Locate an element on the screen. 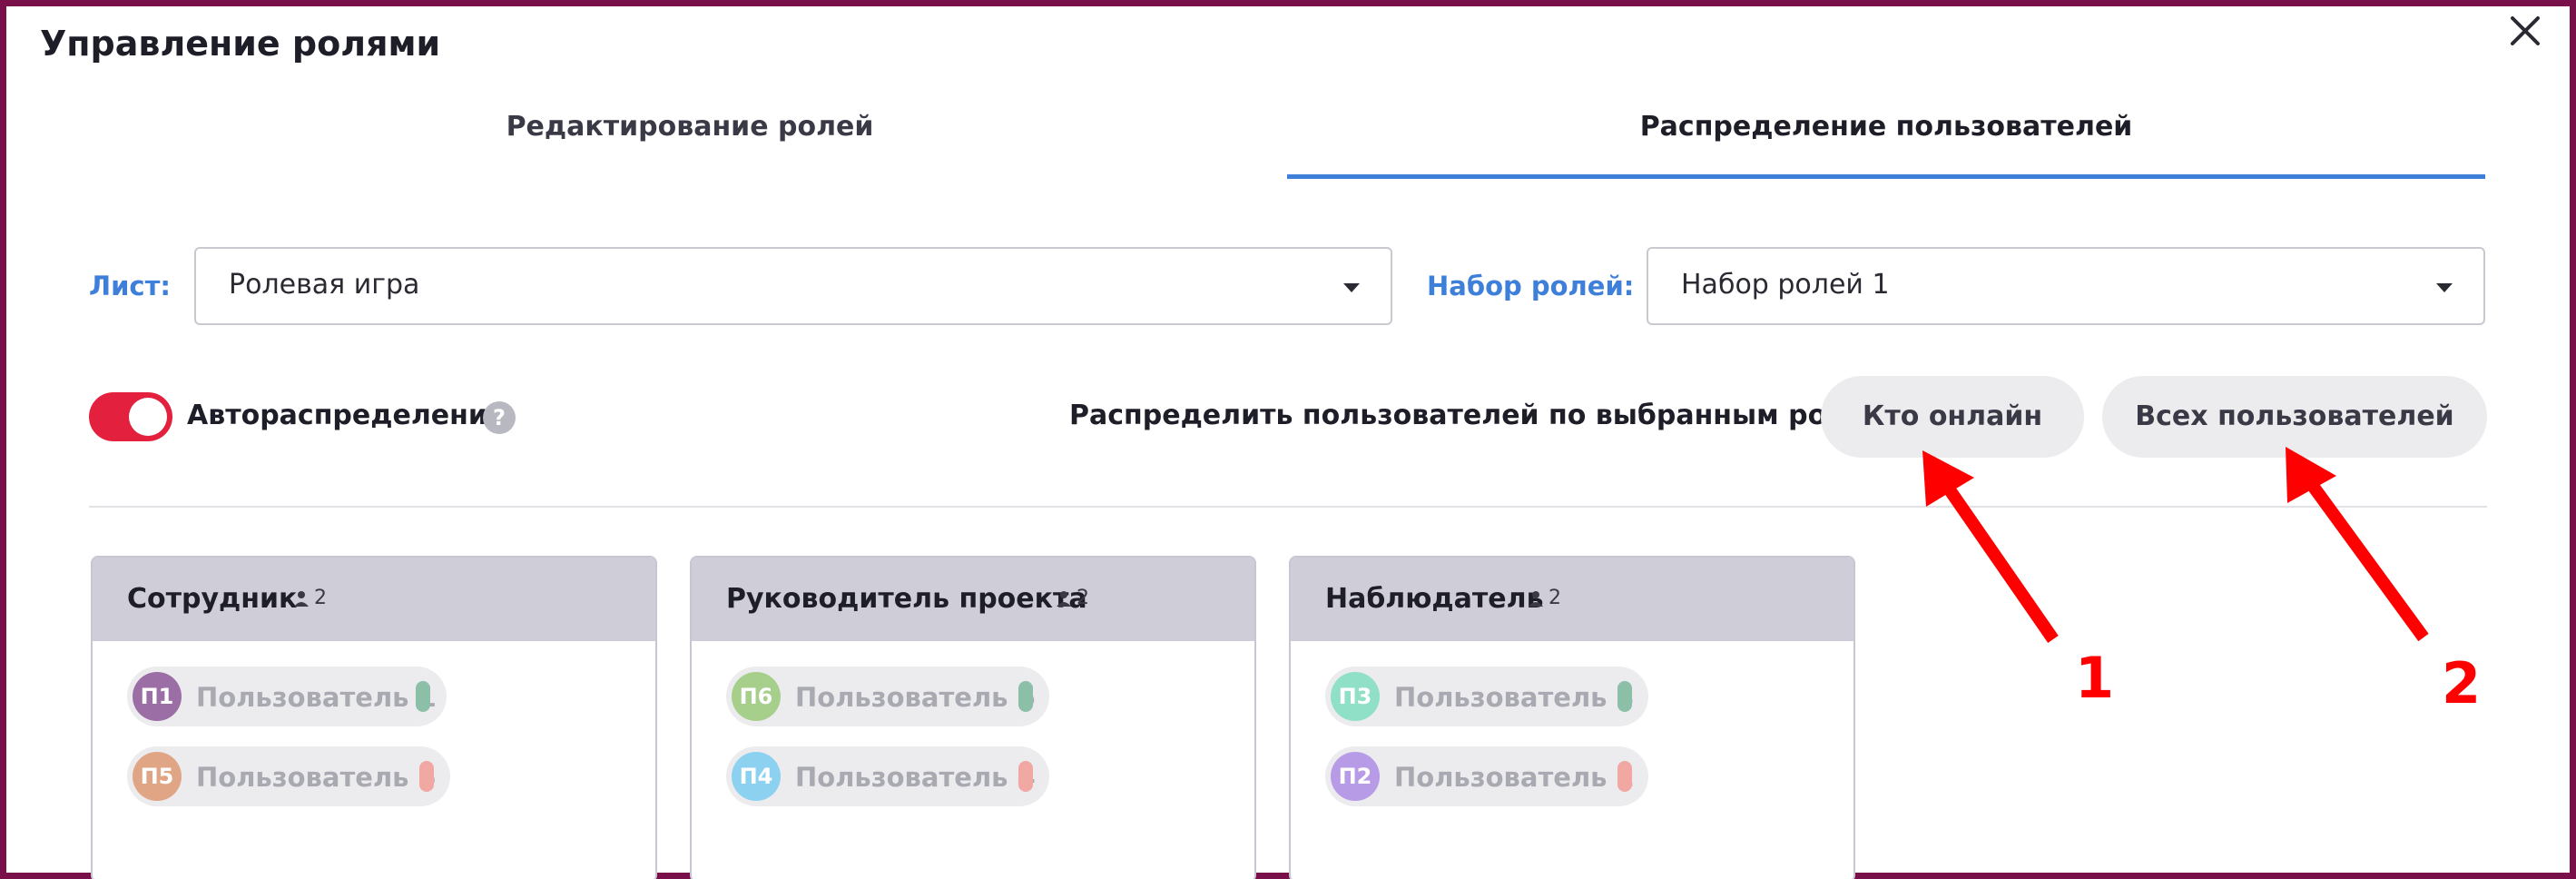 This screenshot has width=2576, height=879. close-icon is located at coordinates (2525, 31).